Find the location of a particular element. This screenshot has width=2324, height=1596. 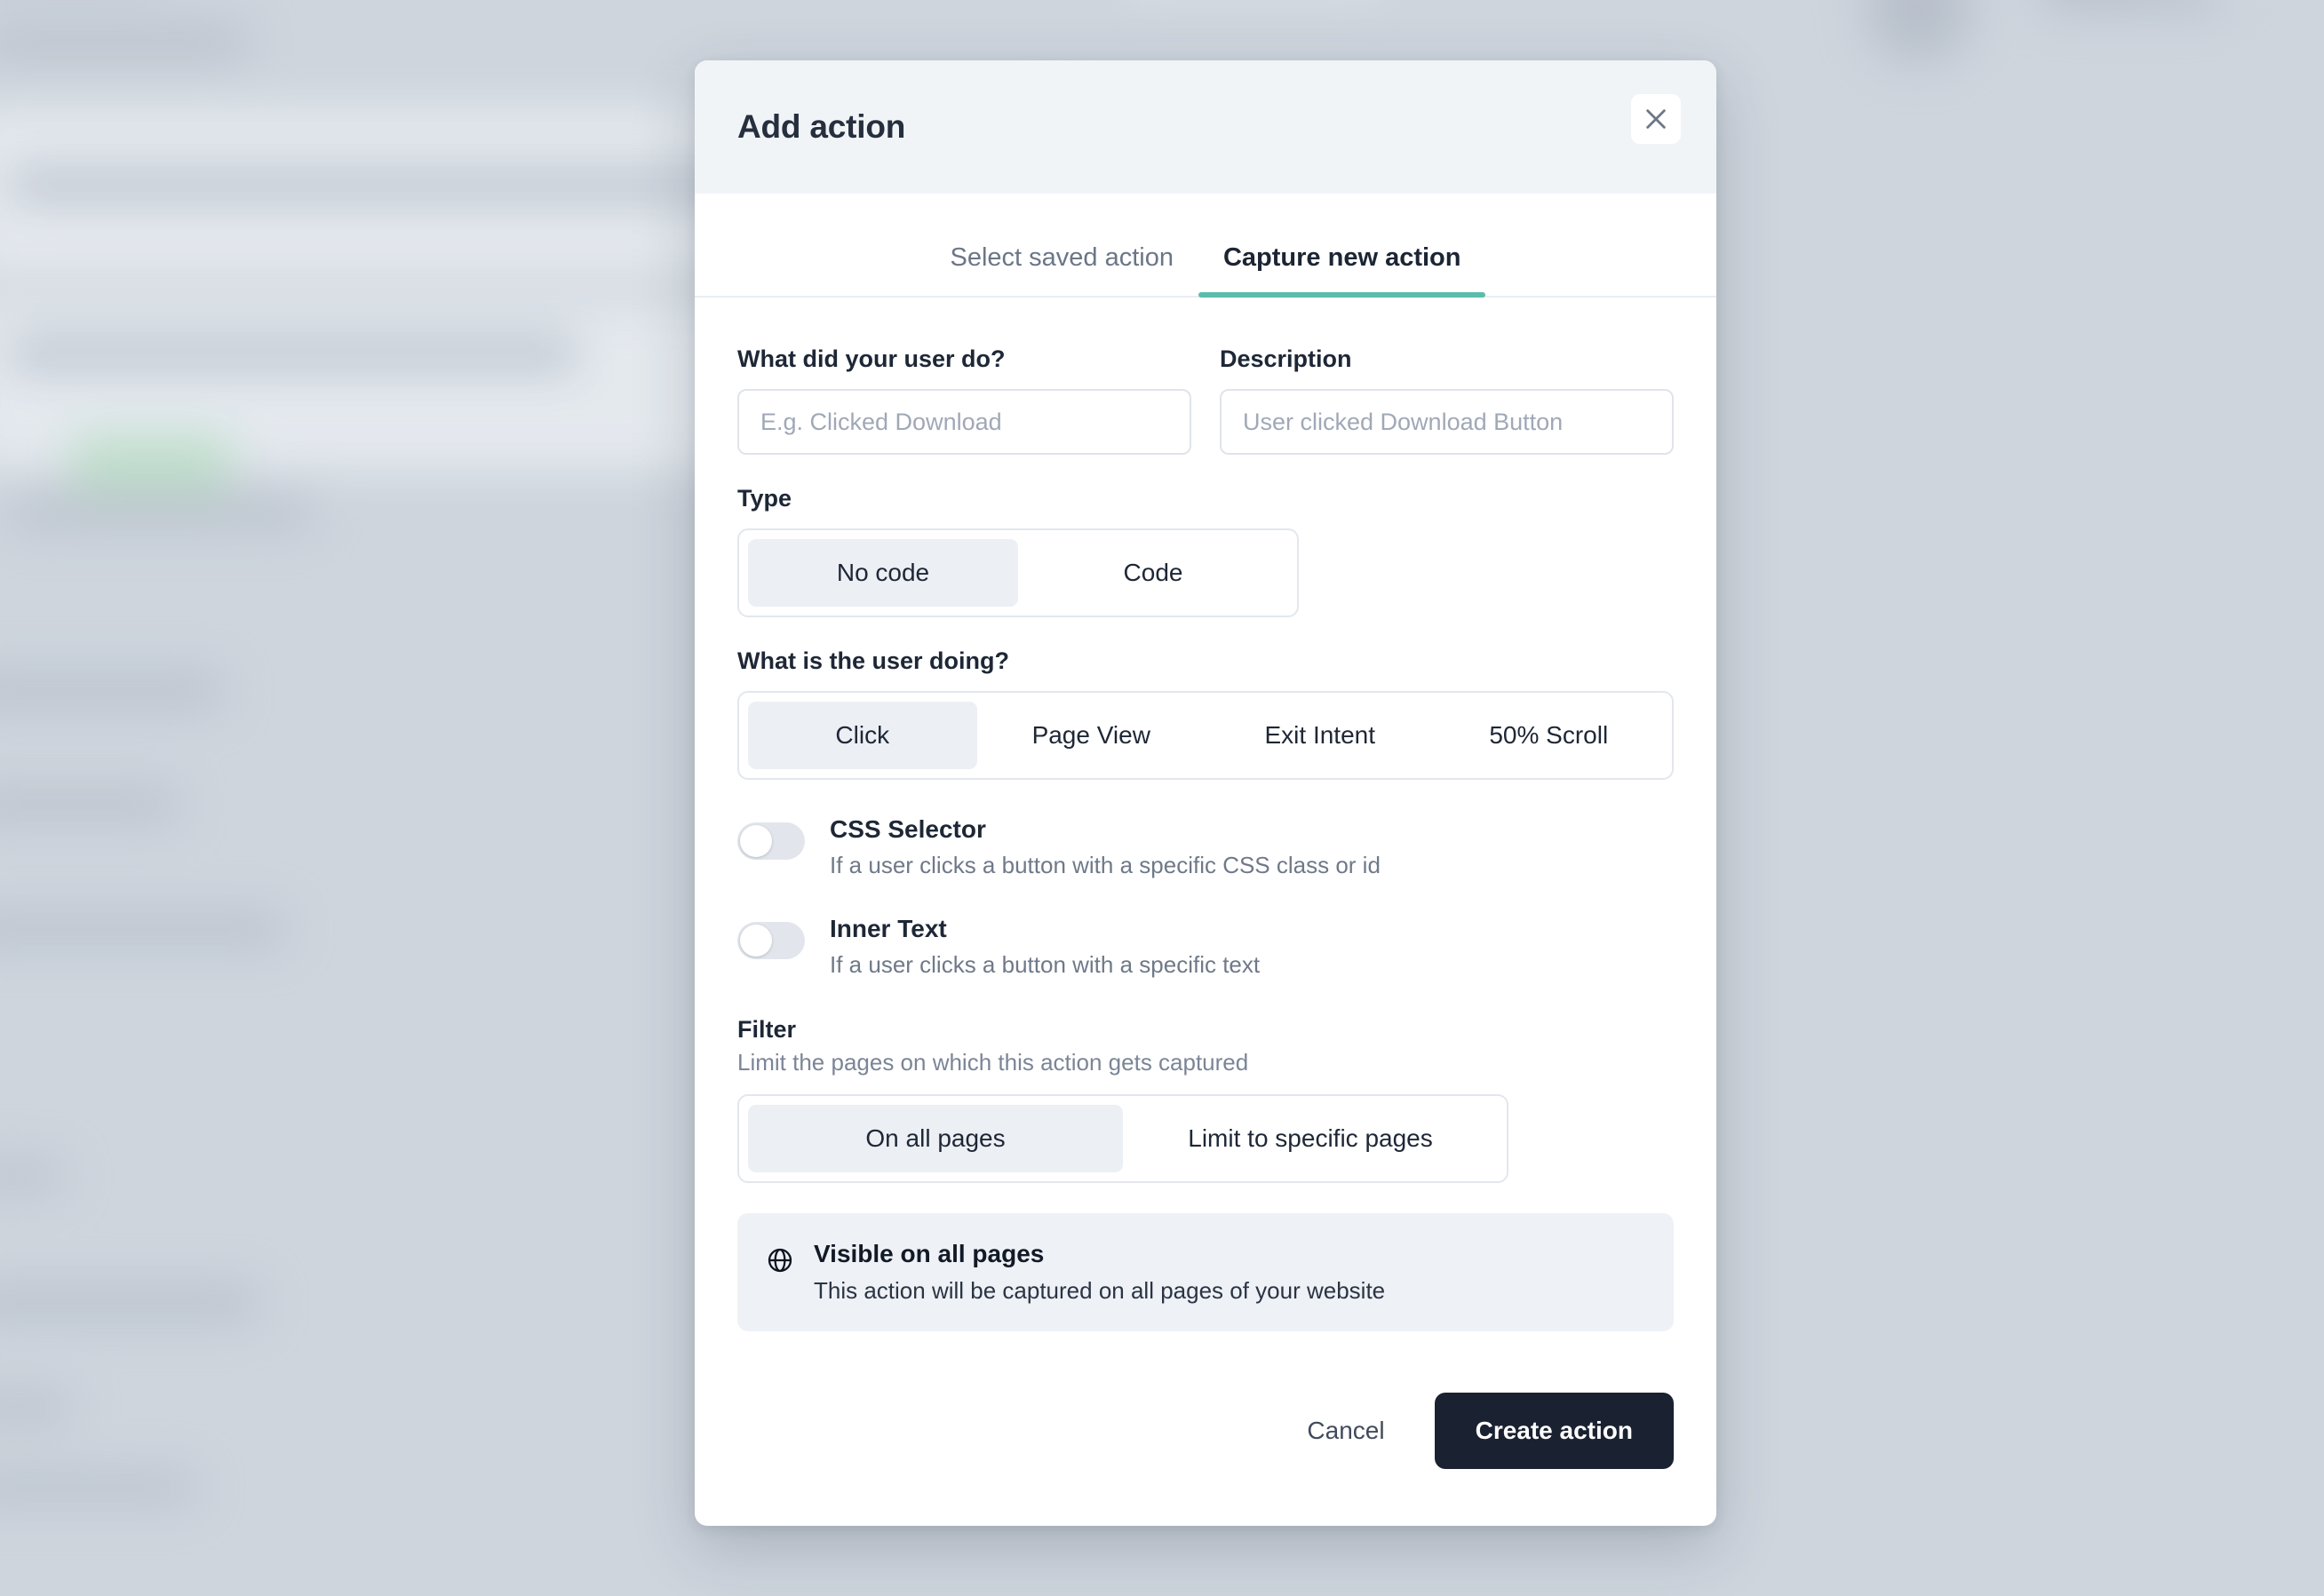

type-option-code: Code is located at coordinates (1153, 573).